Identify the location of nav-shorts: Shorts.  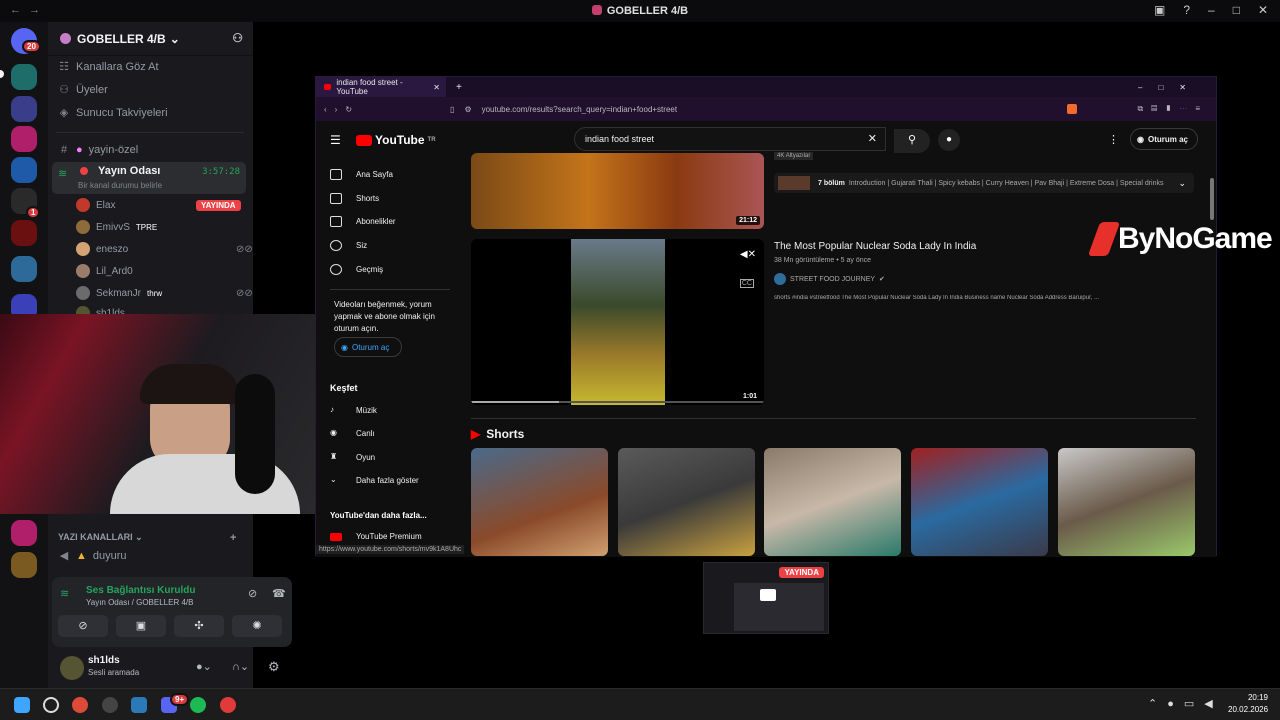
(354, 198).